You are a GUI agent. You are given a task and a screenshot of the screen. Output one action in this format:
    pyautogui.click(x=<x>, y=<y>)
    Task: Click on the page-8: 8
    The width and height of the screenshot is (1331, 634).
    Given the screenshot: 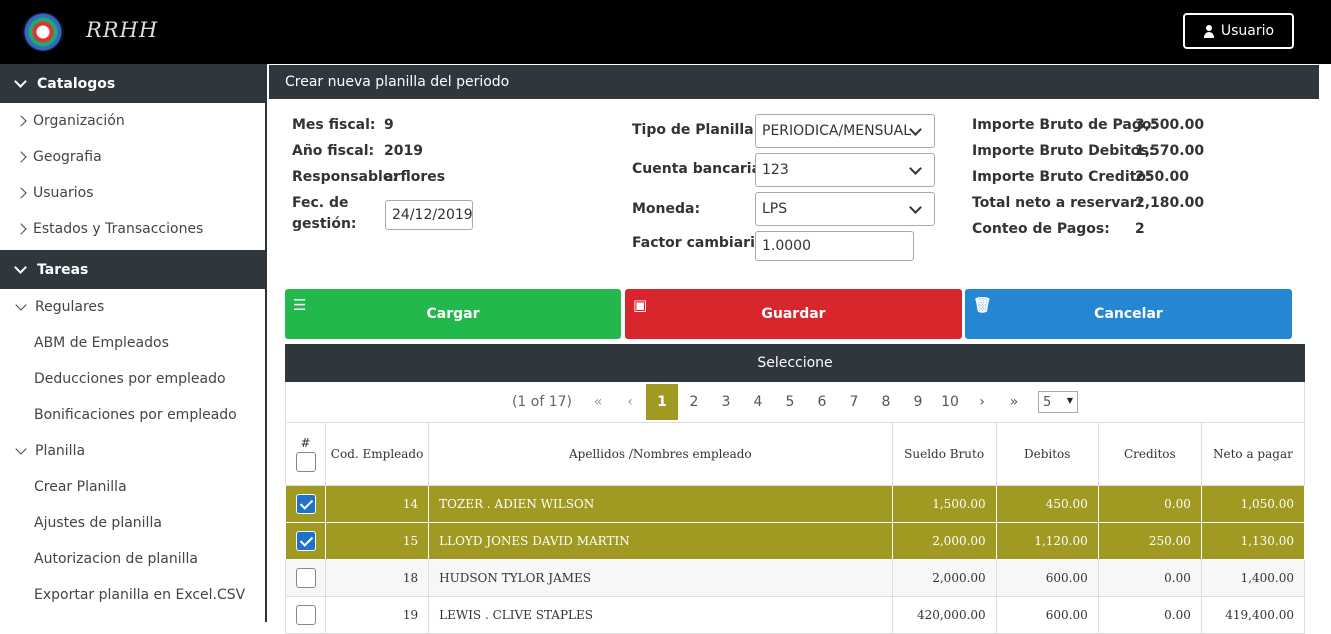 What is the action you would take?
    pyautogui.click(x=886, y=402)
    